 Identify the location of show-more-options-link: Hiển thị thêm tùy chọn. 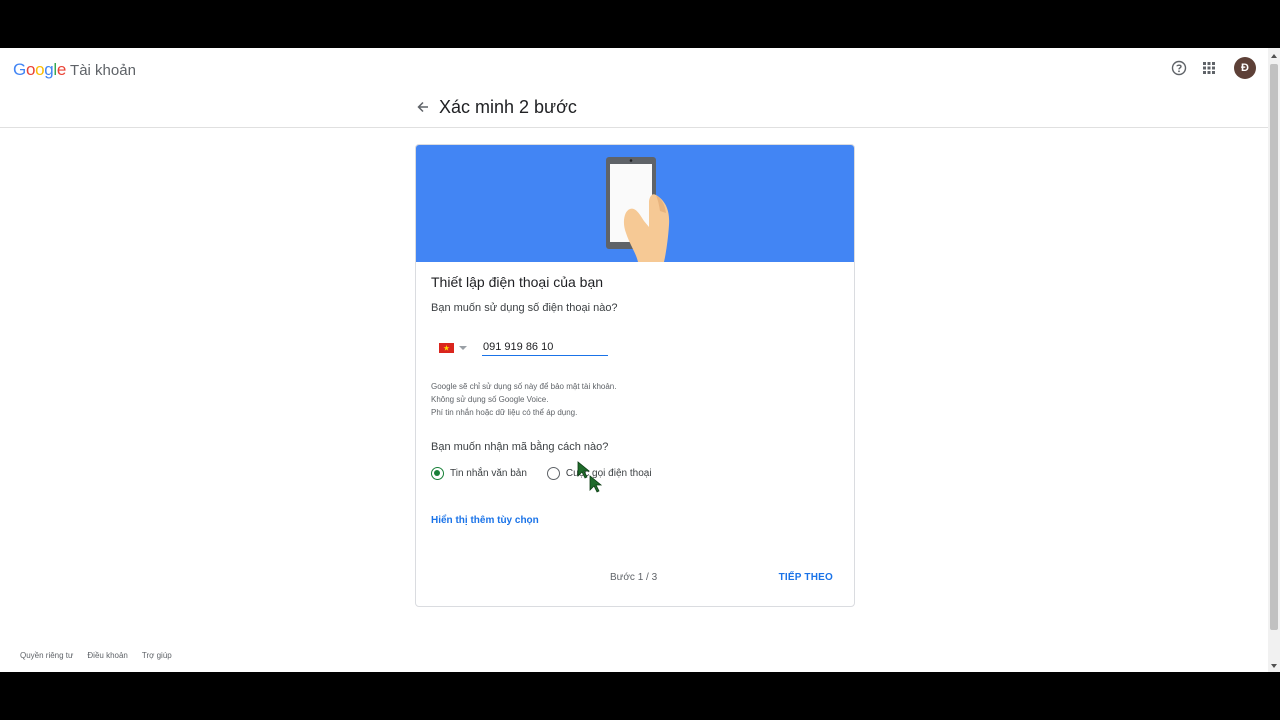
(485, 520).